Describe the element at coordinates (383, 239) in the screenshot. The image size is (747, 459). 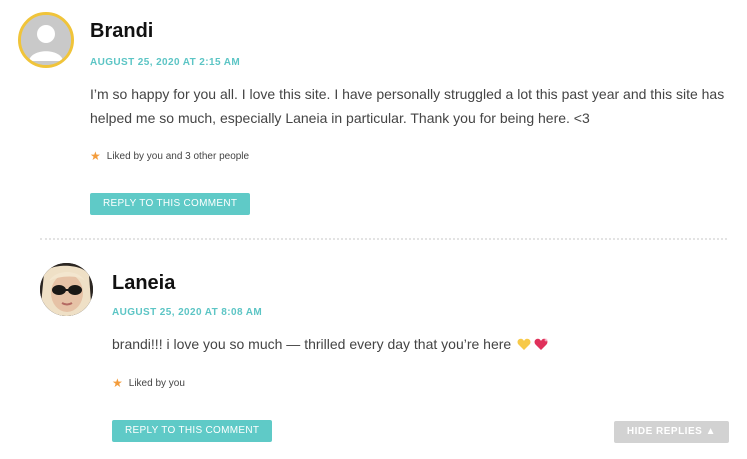
I see `comment-divider` at that location.